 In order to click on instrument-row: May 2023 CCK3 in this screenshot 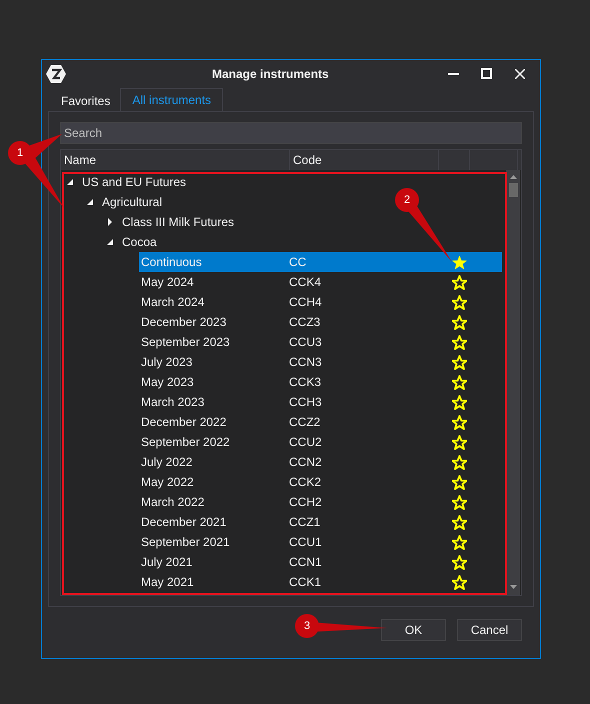, I will do `click(320, 382)`.